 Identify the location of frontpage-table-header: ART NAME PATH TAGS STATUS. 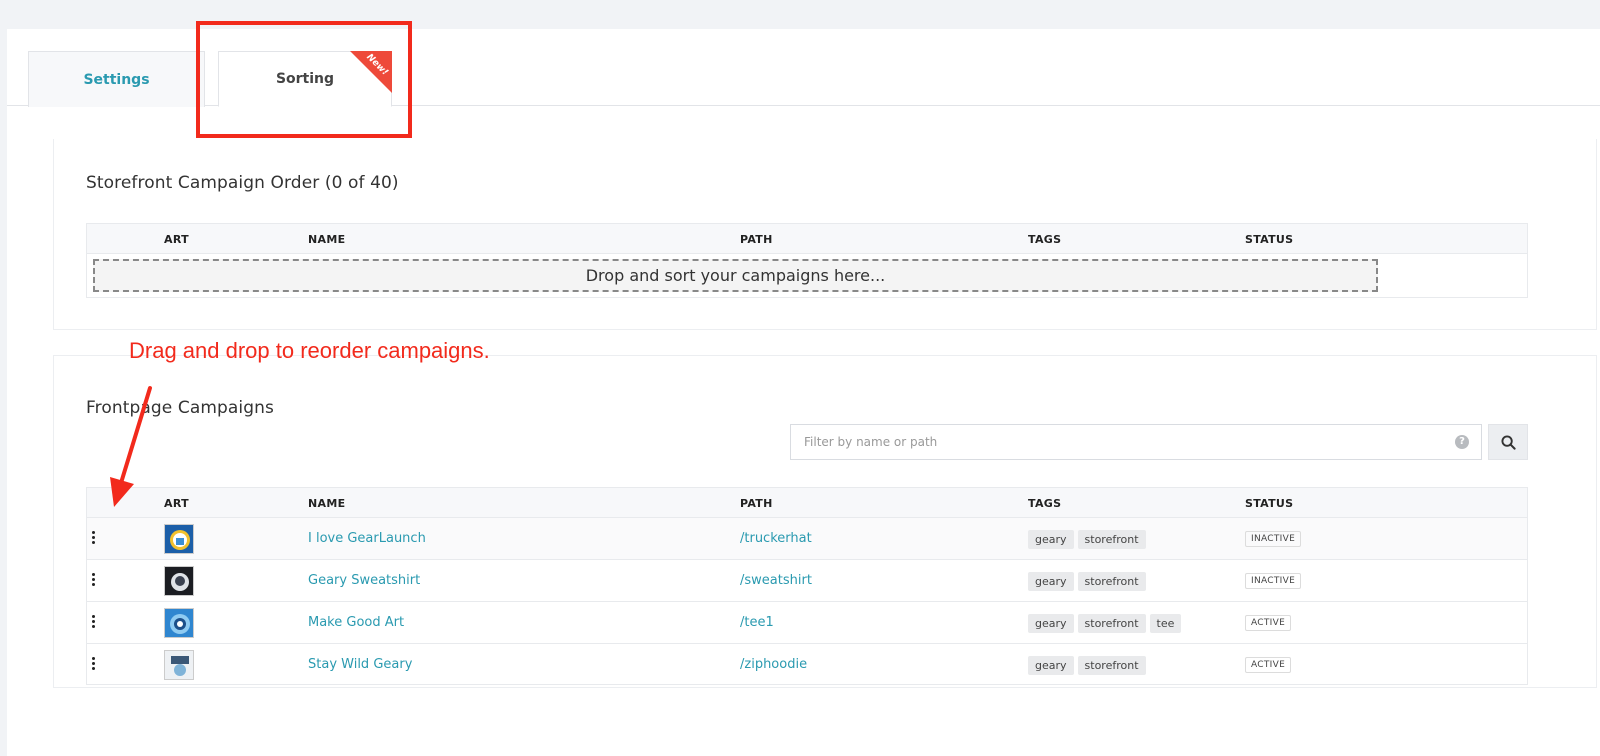
(807, 503).